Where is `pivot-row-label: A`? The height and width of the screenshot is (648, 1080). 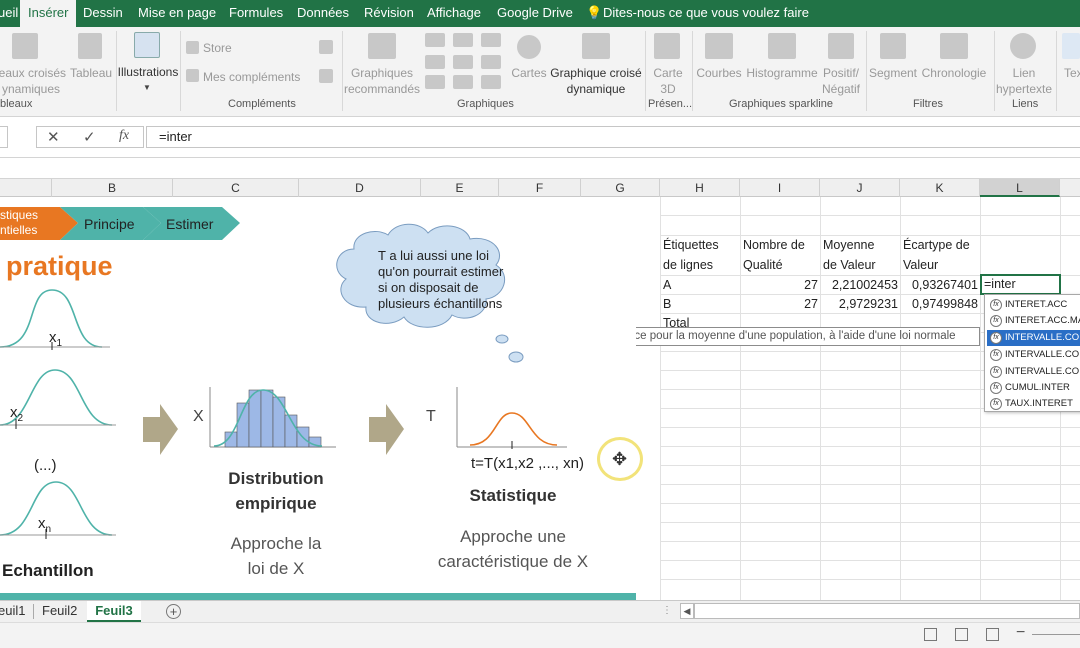 pivot-row-label: A is located at coordinates (667, 285).